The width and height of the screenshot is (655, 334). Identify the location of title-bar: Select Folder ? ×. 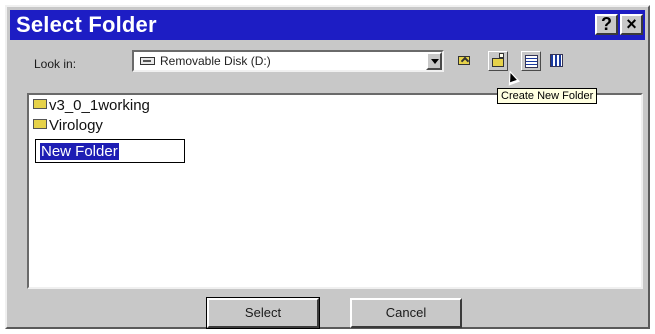
(327, 25).